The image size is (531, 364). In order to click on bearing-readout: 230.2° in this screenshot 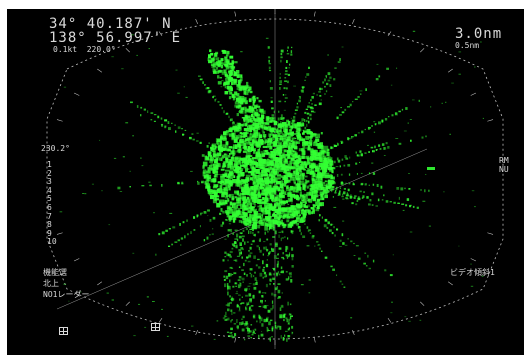, I will do `click(55, 148)`.